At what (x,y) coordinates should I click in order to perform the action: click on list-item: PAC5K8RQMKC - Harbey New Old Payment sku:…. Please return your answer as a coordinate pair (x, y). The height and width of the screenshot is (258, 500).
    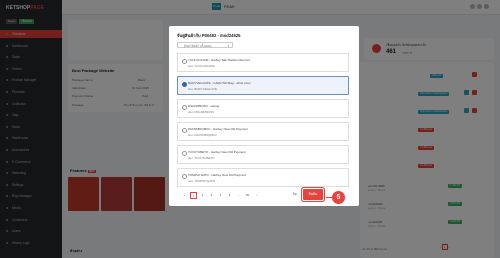
    Looking at the image, I should click on (263, 131).